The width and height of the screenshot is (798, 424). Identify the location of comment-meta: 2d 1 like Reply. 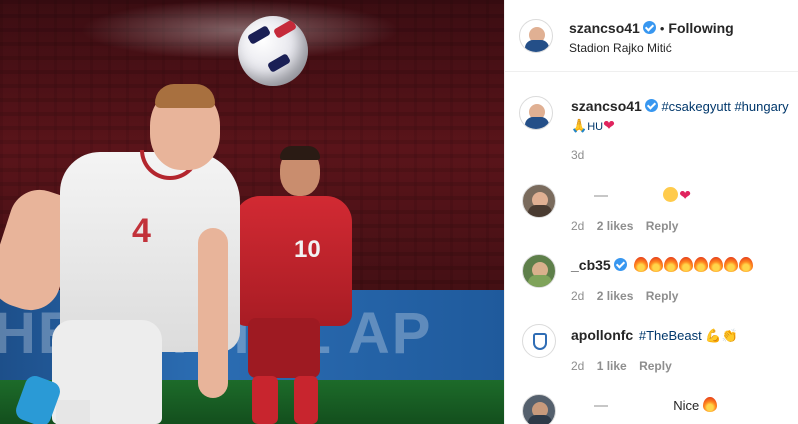
(621, 366).